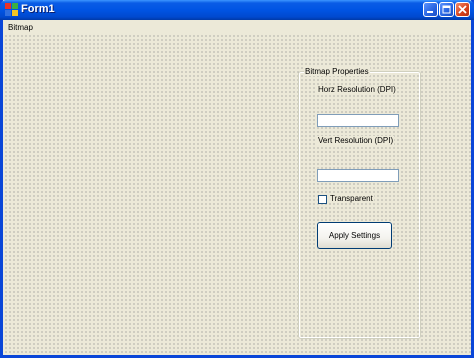 This screenshot has width=474, height=358. Describe the element at coordinates (358, 175) in the screenshot. I see `vert-resolution-input` at that location.